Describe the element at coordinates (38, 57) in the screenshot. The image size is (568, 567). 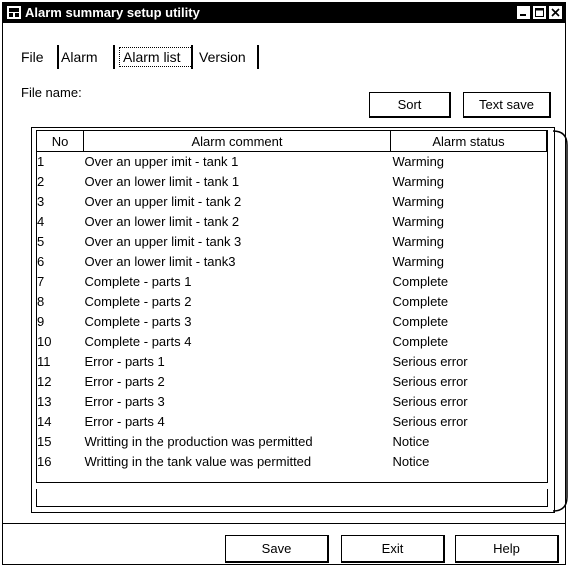
I see `tab-file: File` at that location.